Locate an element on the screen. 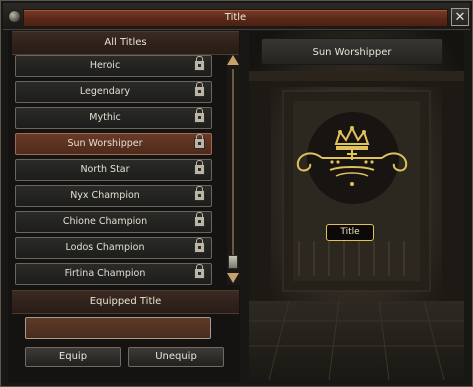  title-item-label: Chione Champion is located at coordinates (105, 221).